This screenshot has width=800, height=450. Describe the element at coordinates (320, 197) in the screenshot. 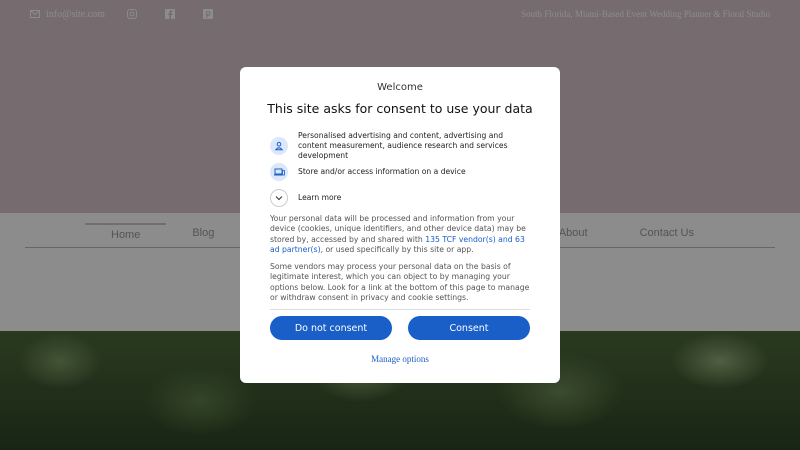

I see `learn-more-label: Learn more` at that location.